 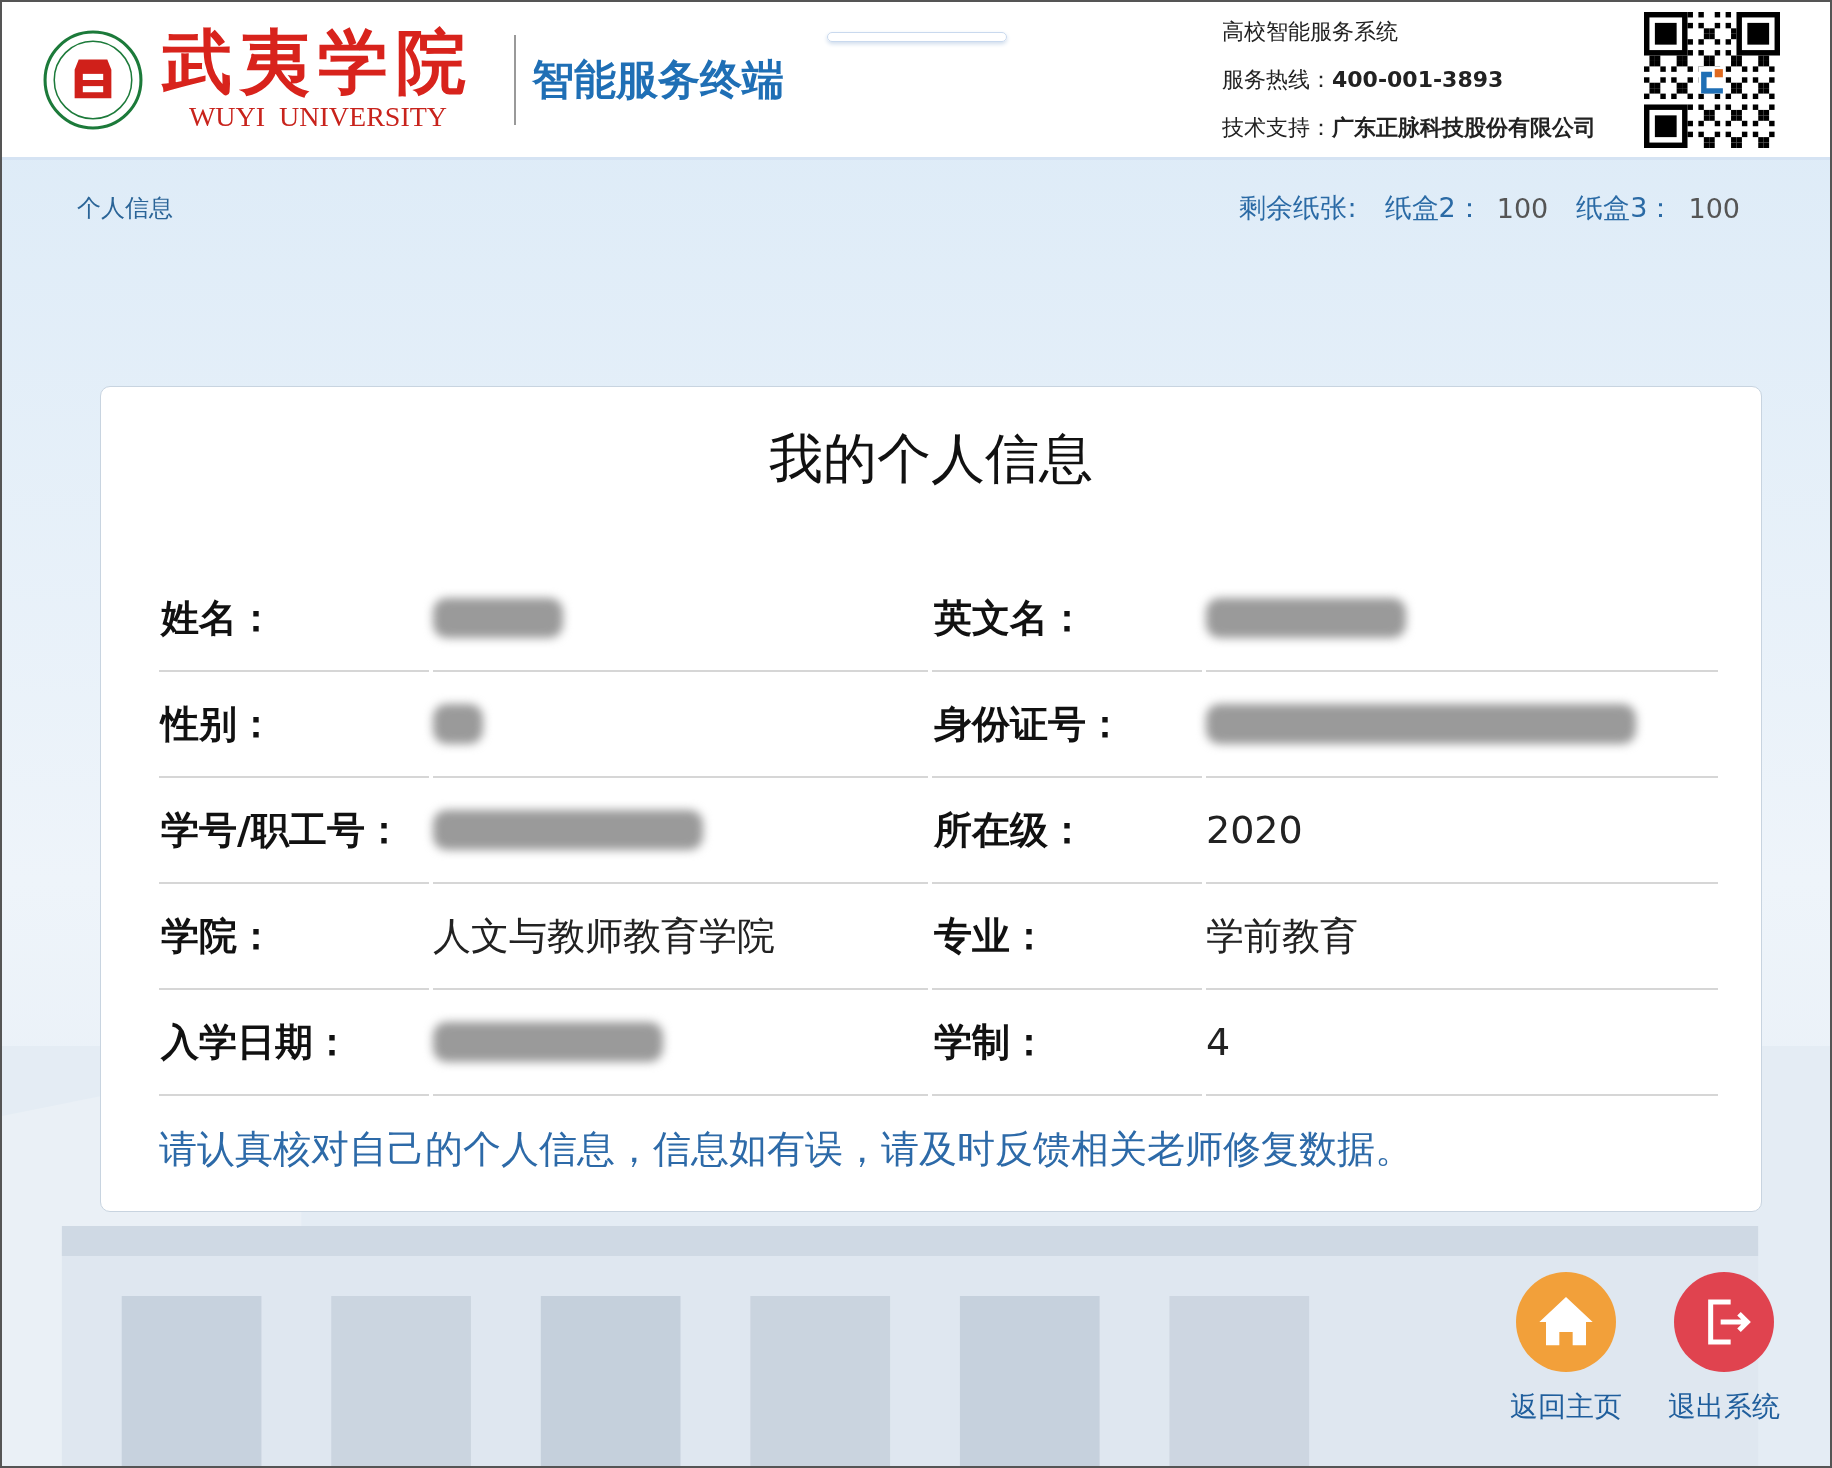 What do you see at coordinates (786, 1149) in the screenshot?
I see `notice-text: 请认真核对自己的个人信息，信息如有误，请及时反馈相关老师修复数据。` at bounding box center [786, 1149].